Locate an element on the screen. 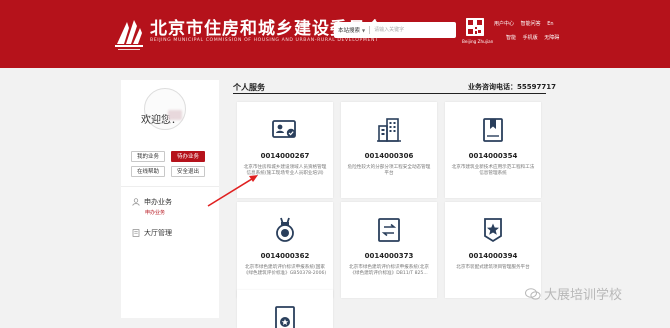 This screenshot has width=670, height=328. id-card-check-icon is located at coordinates (284, 129).